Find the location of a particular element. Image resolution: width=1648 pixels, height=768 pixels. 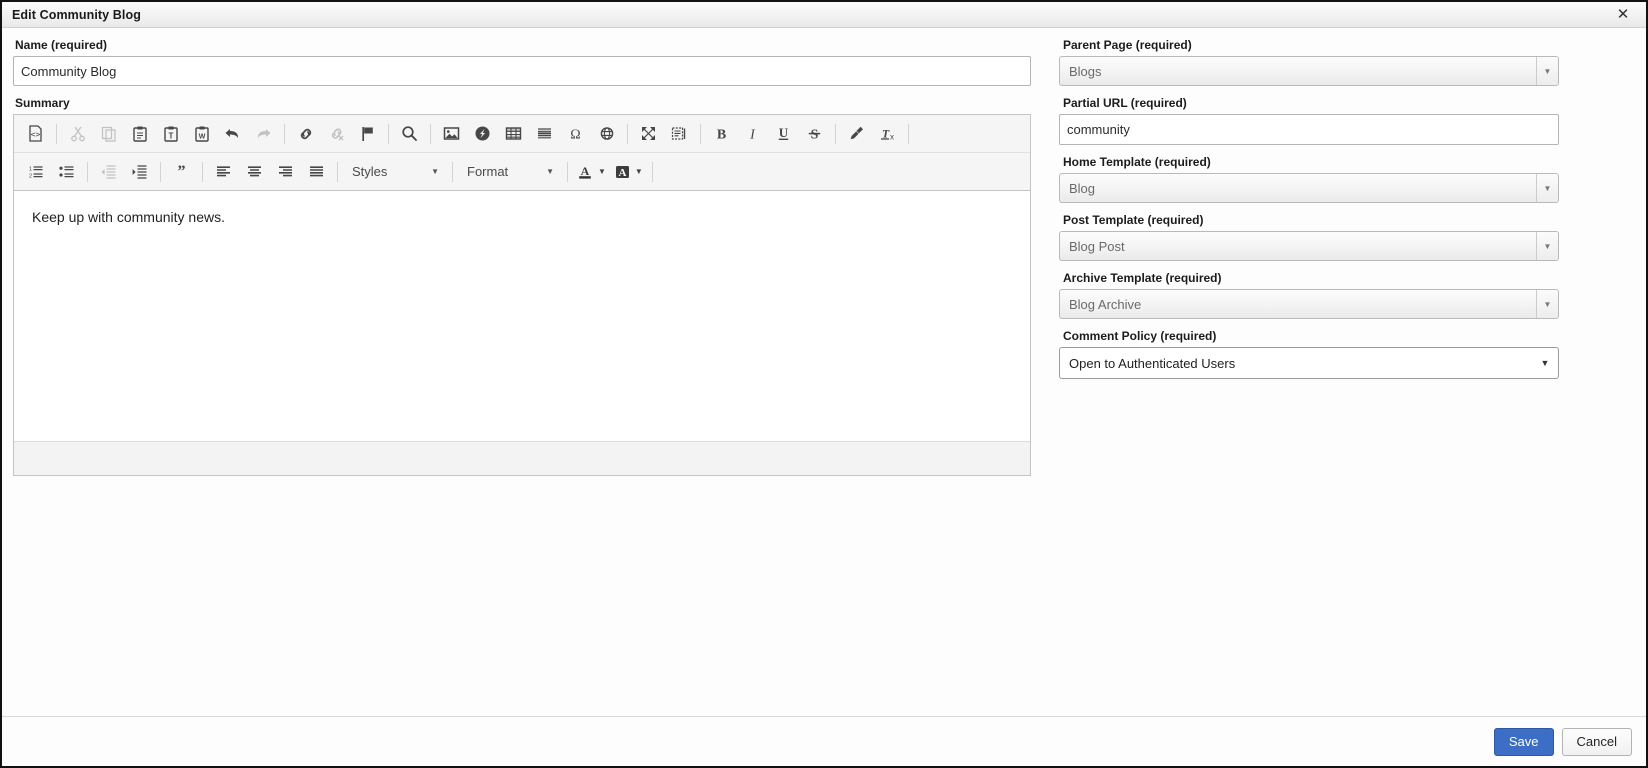

svg-text: T is located at coordinates (170, 135).